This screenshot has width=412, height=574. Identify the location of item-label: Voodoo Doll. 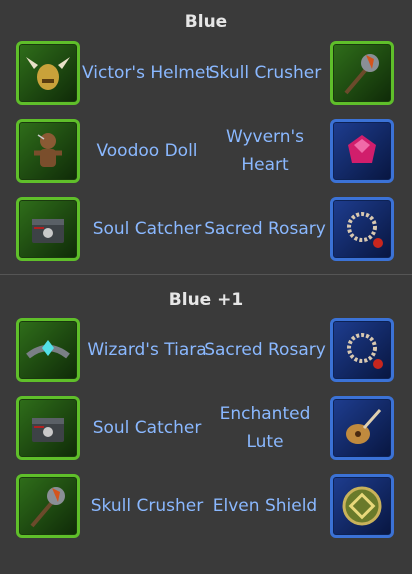
(147, 151).